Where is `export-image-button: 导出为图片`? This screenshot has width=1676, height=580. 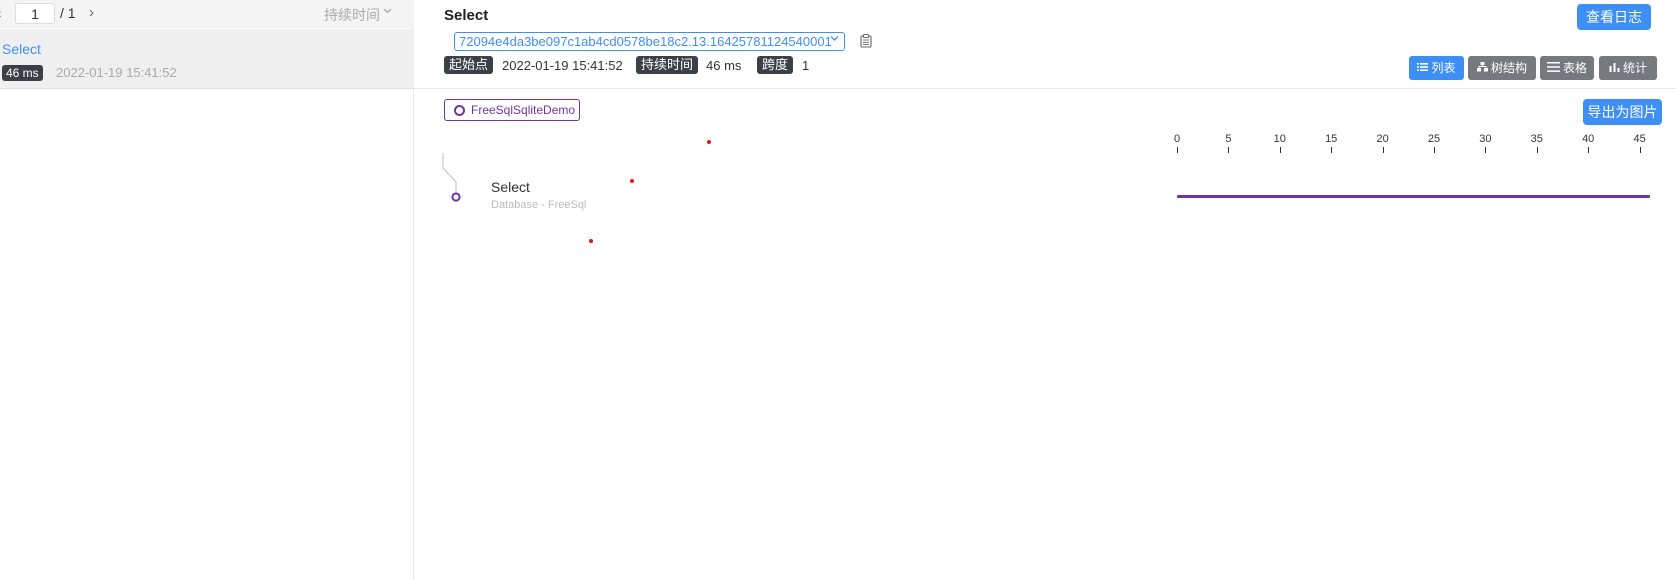 export-image-button: 导出为图片 is located at coordinates (1622, 112).